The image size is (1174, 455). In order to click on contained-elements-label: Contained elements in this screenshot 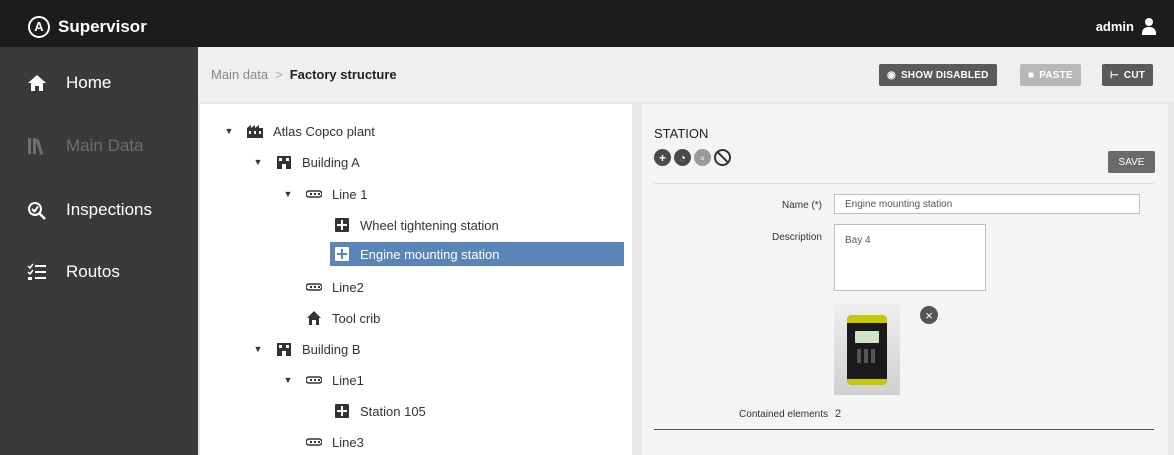, I will do `click(783, 414)`.